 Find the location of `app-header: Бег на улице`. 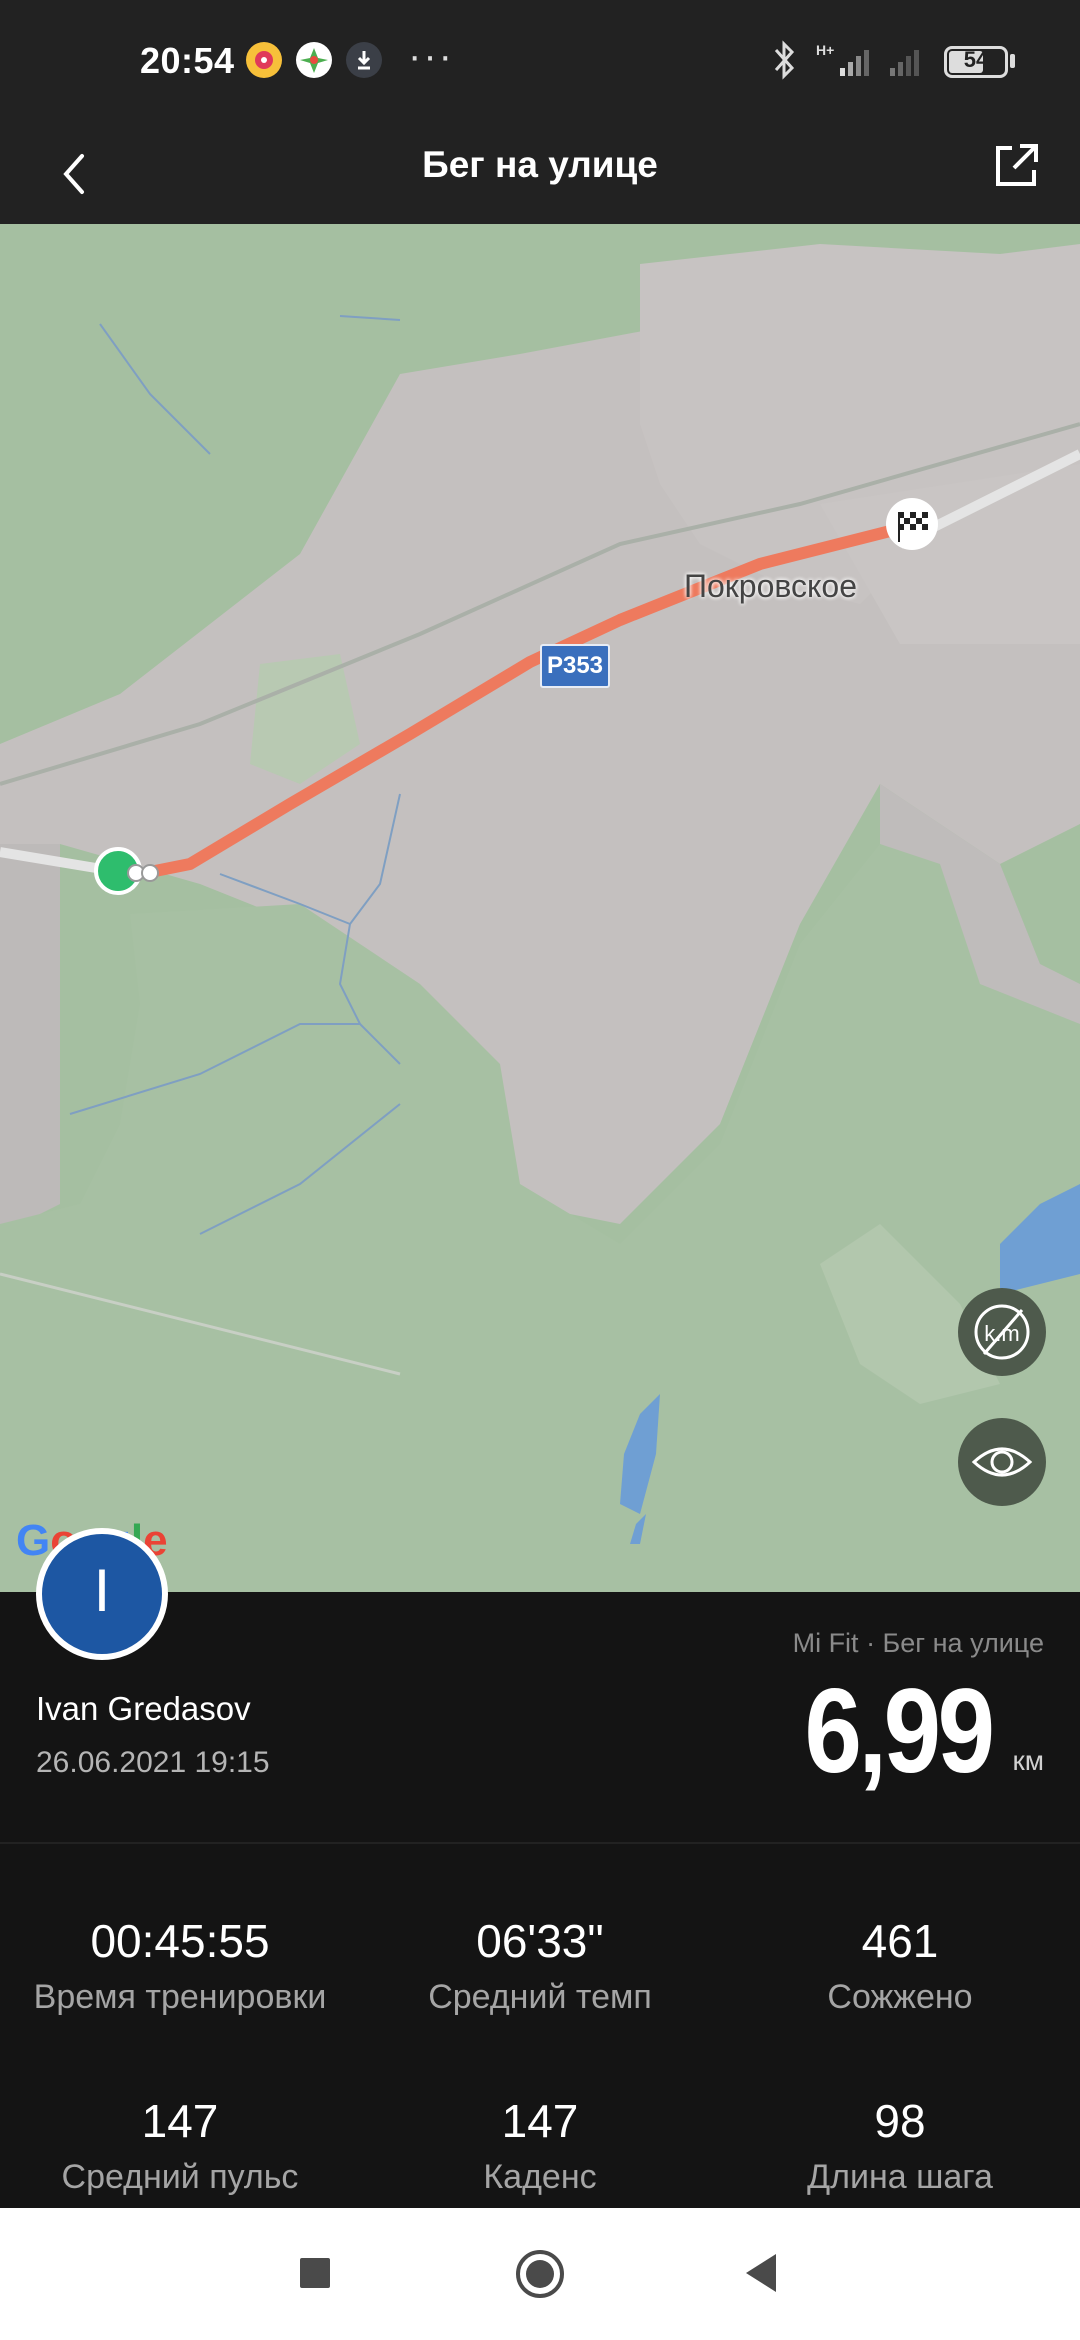

app-header: Бег на улице is located at coordinates (540, 174).